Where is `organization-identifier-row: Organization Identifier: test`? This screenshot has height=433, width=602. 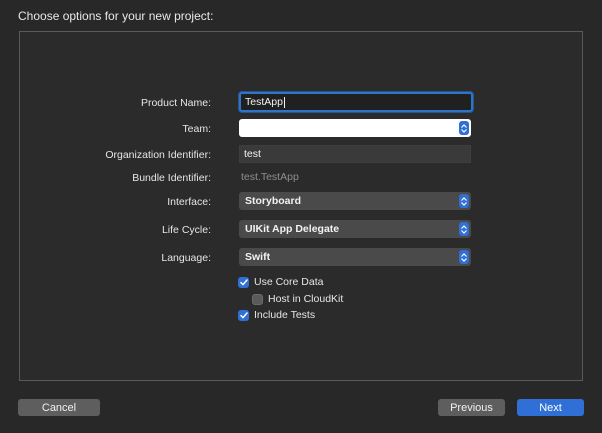
organization-identifier-row: Organization Identifier: test is located at coordinates (301, 155).